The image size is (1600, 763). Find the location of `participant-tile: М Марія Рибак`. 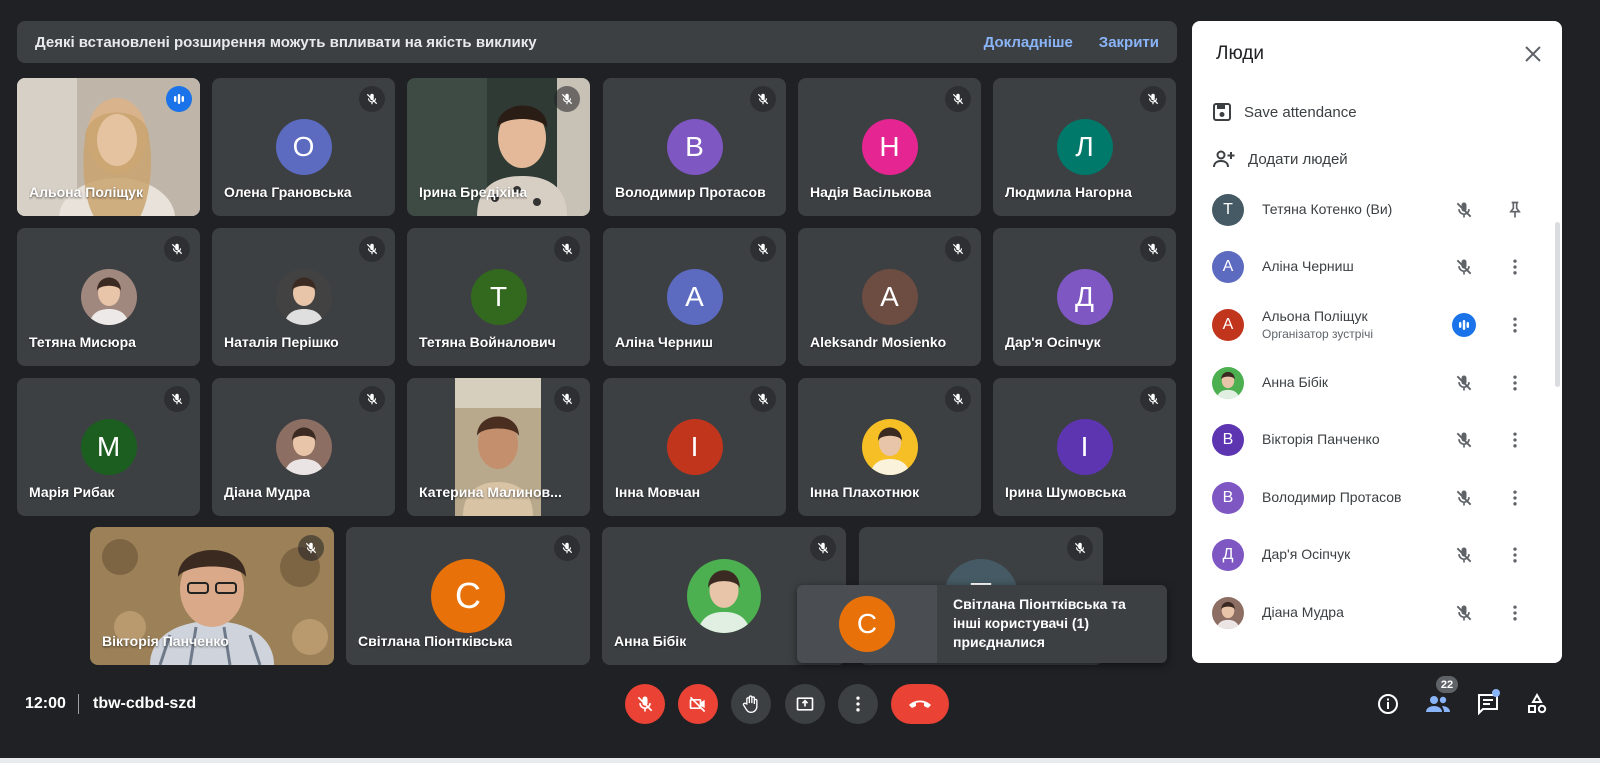

participant-tile: М Марія Рибак is located at coordinates (108, 447).